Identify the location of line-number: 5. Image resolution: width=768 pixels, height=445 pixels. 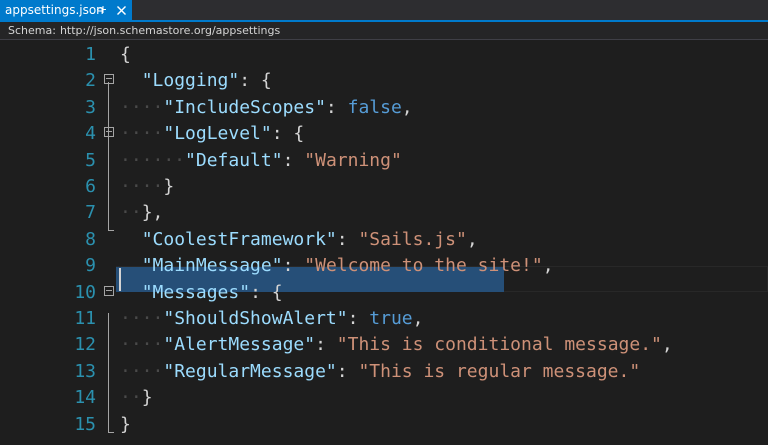
(90, 160).